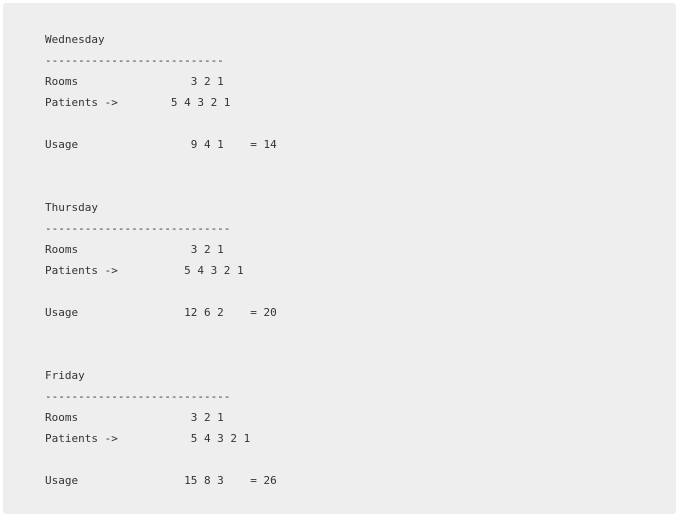 The image size is (679, 517). What do you see at coordinates (161, 480) in the screenshot?
I see `line-usage: Usage 15 8 3 = 26` at bounding box center [161, 480].